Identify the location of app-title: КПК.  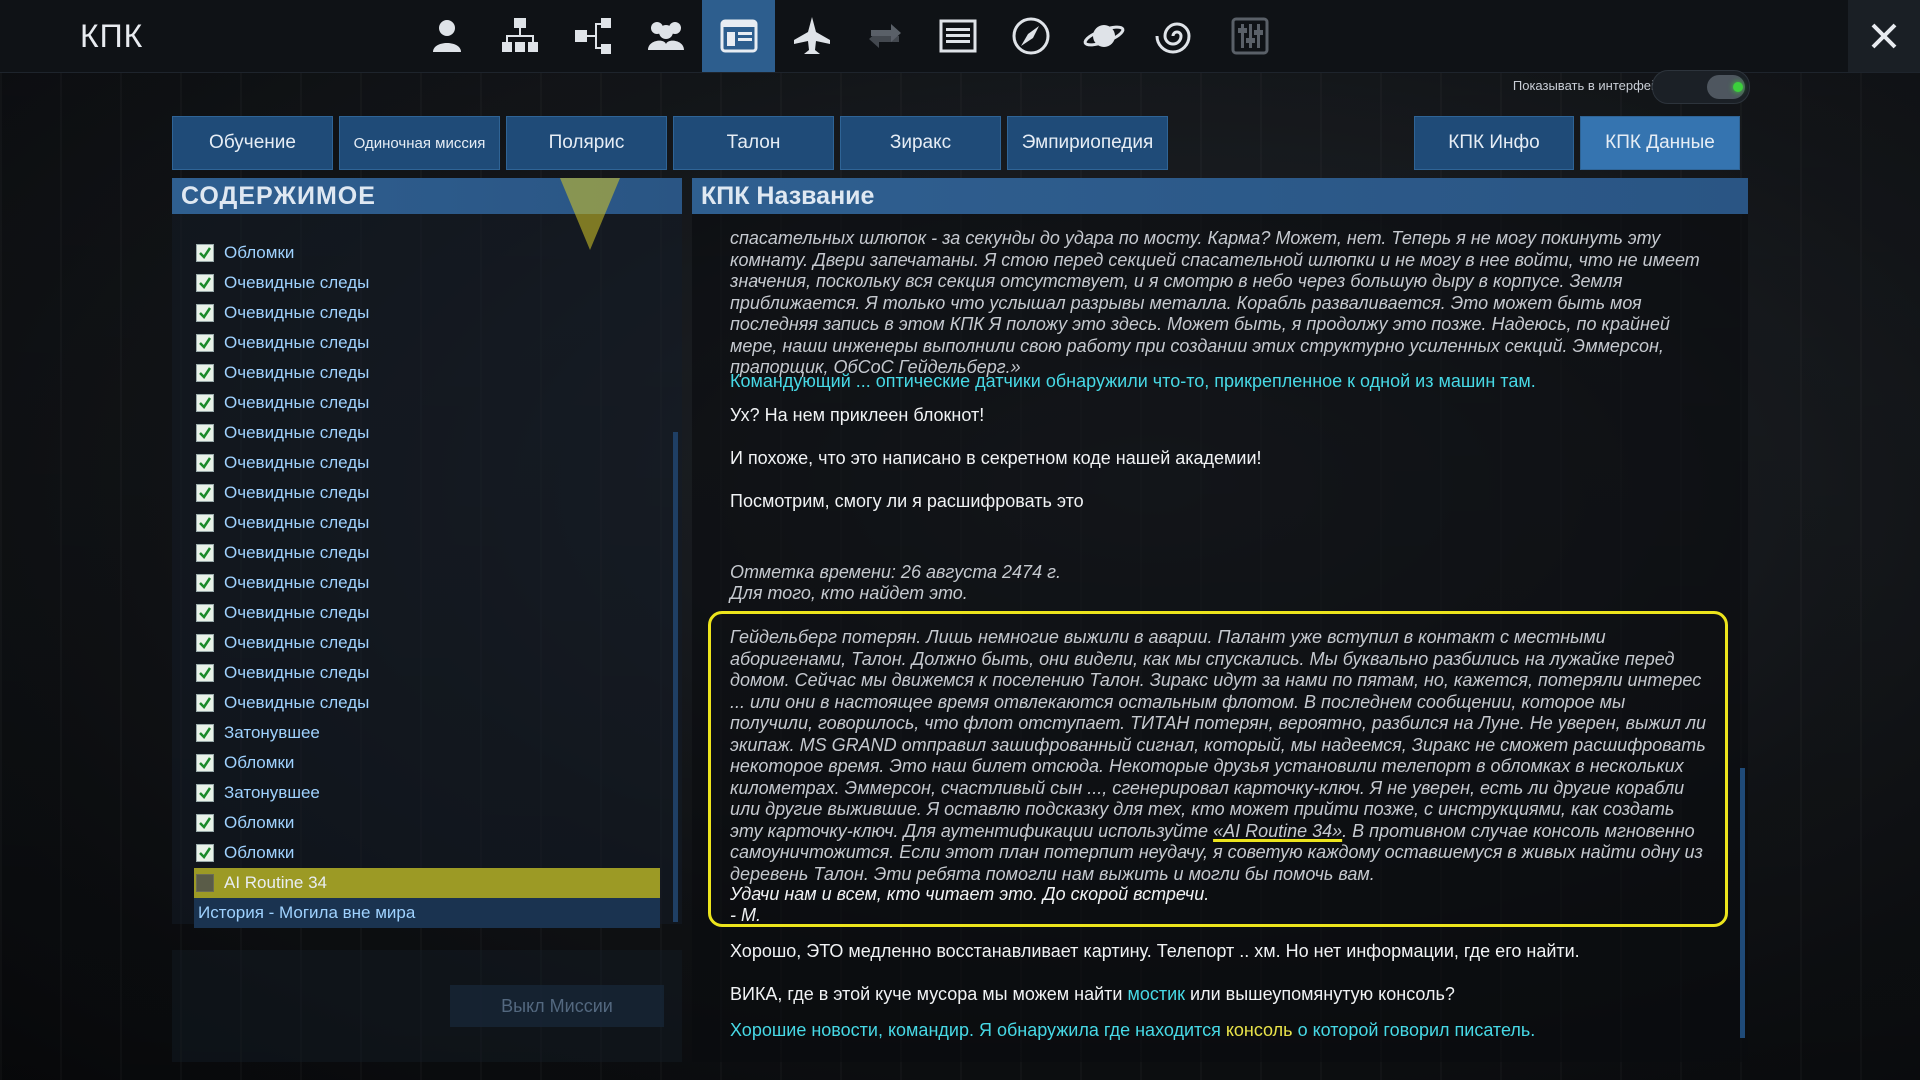
(112, 36).